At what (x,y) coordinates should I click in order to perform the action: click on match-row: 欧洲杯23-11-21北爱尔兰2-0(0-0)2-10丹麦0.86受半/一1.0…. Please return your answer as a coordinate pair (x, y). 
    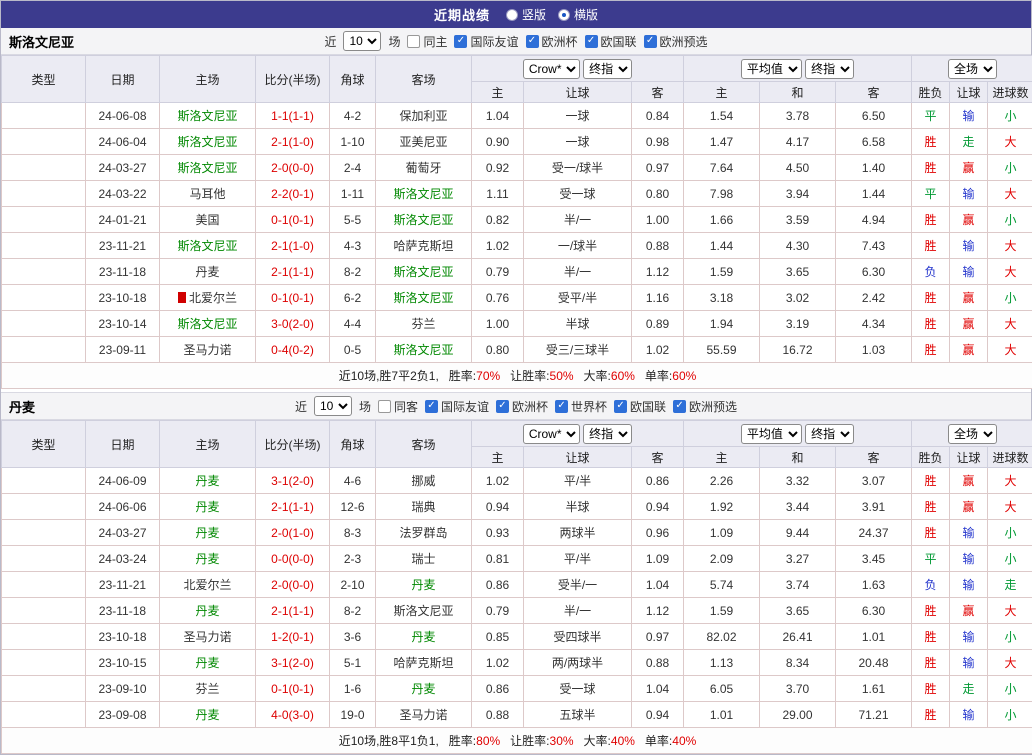
    Looking at the image, I should click on (517, 585).